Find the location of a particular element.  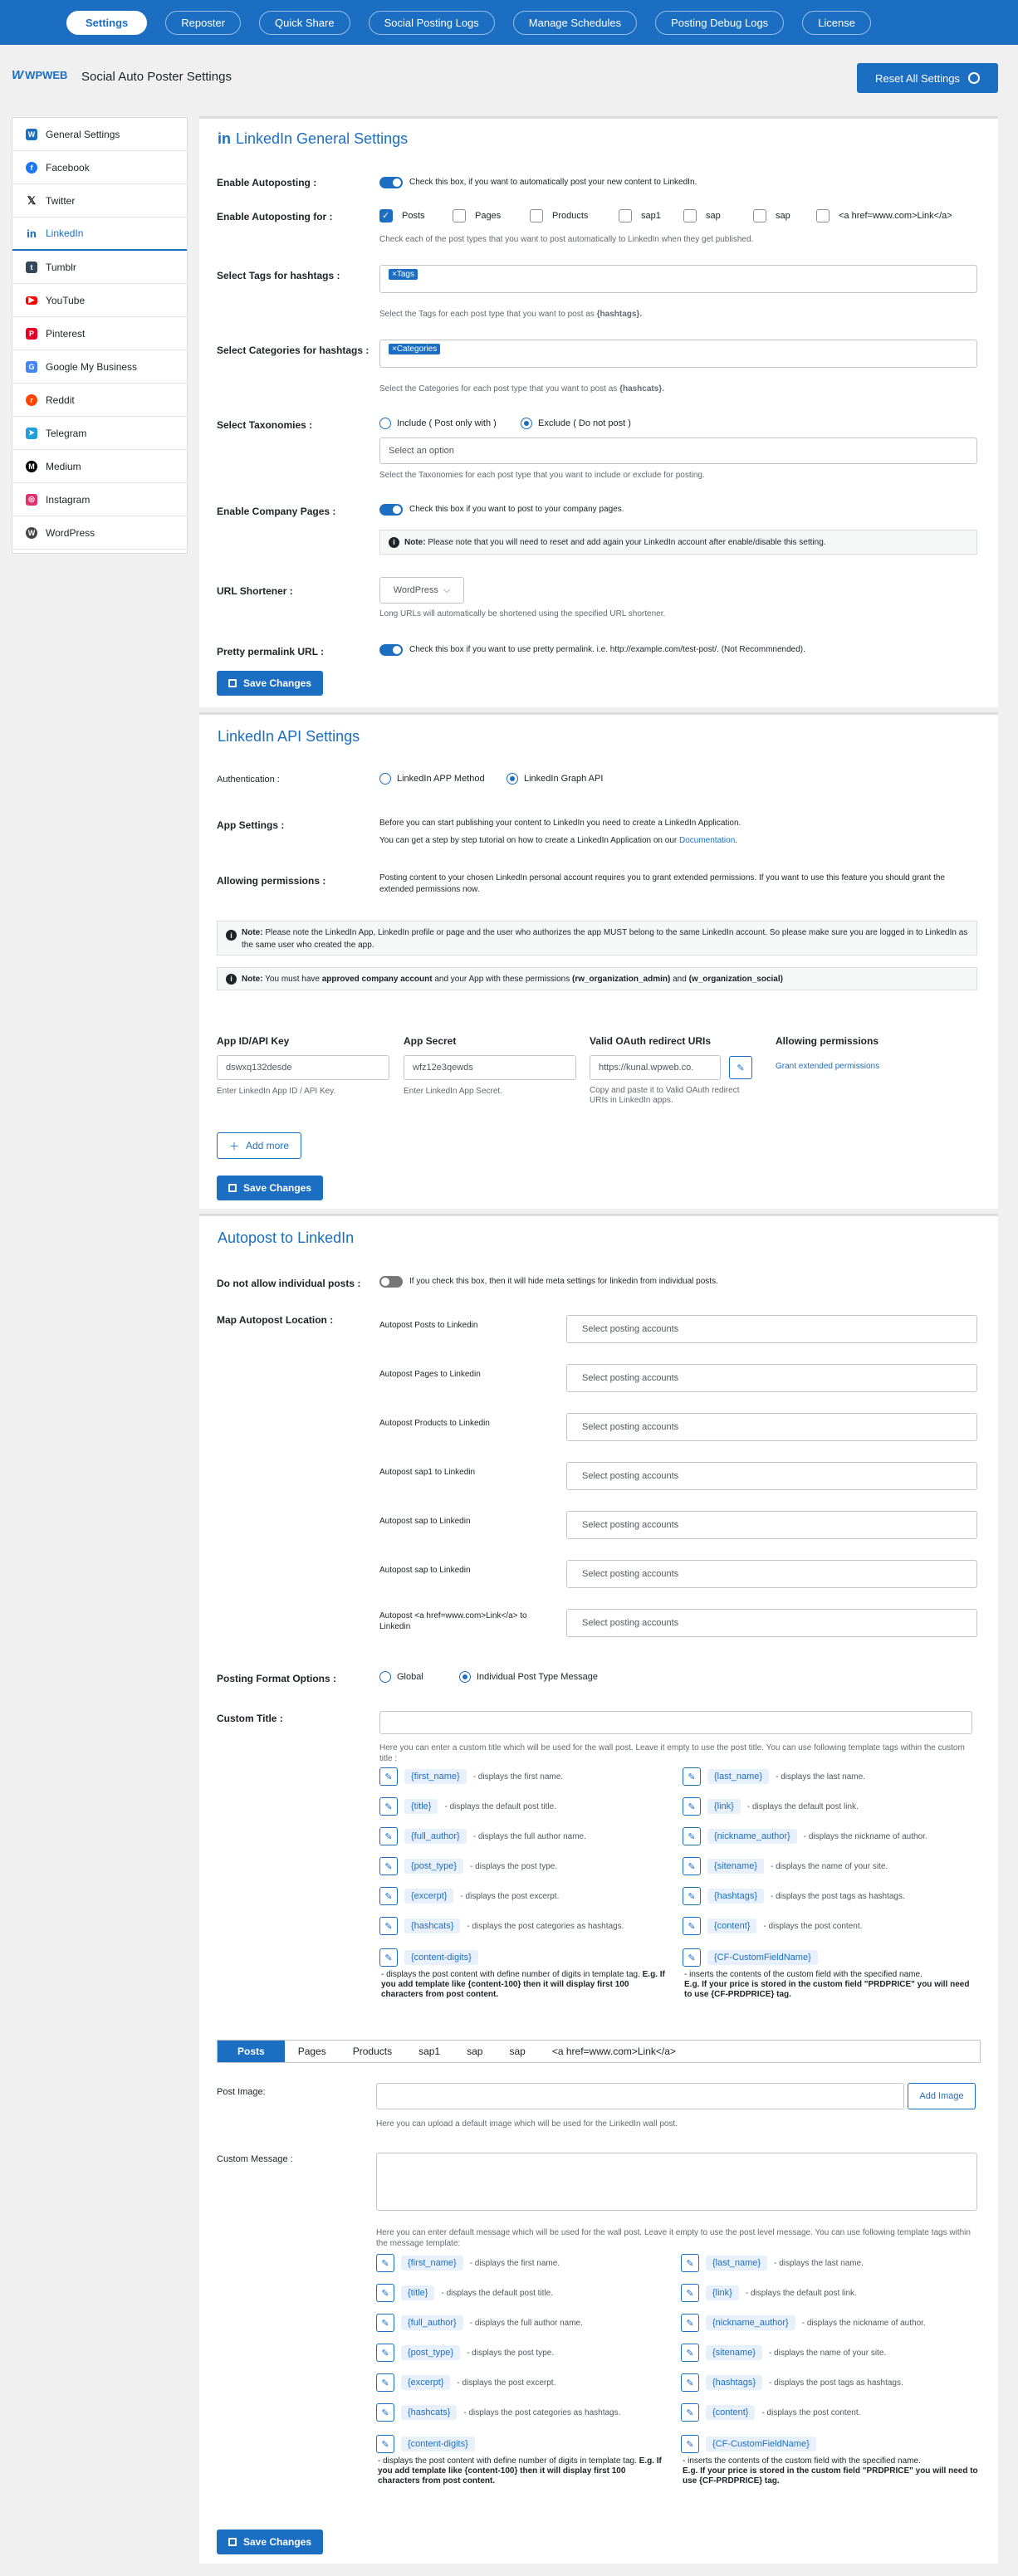

sidebar-item-instagram: ◎ Instagram is located at coordinates (99, 499).